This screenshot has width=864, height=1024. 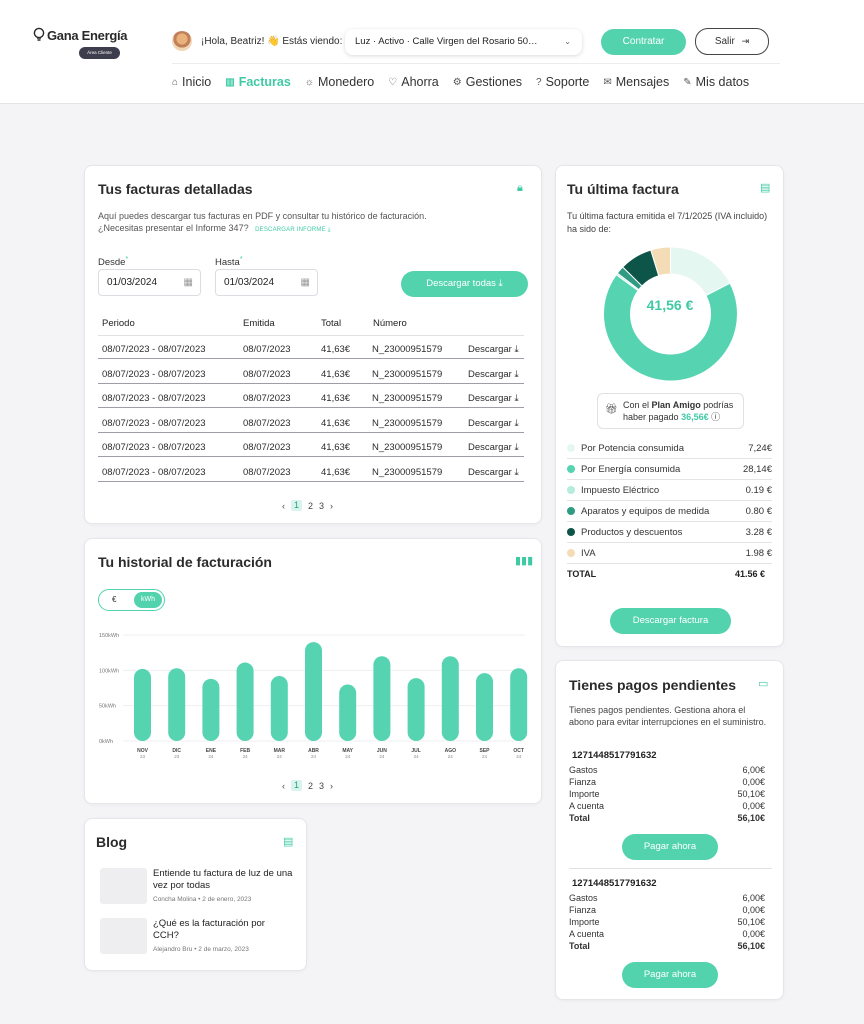 What do you see at coordinates (266, 282) in the screenshot?
I see `hasta-input: 01/03/2024 ▦` at bounding box center [266, 282].